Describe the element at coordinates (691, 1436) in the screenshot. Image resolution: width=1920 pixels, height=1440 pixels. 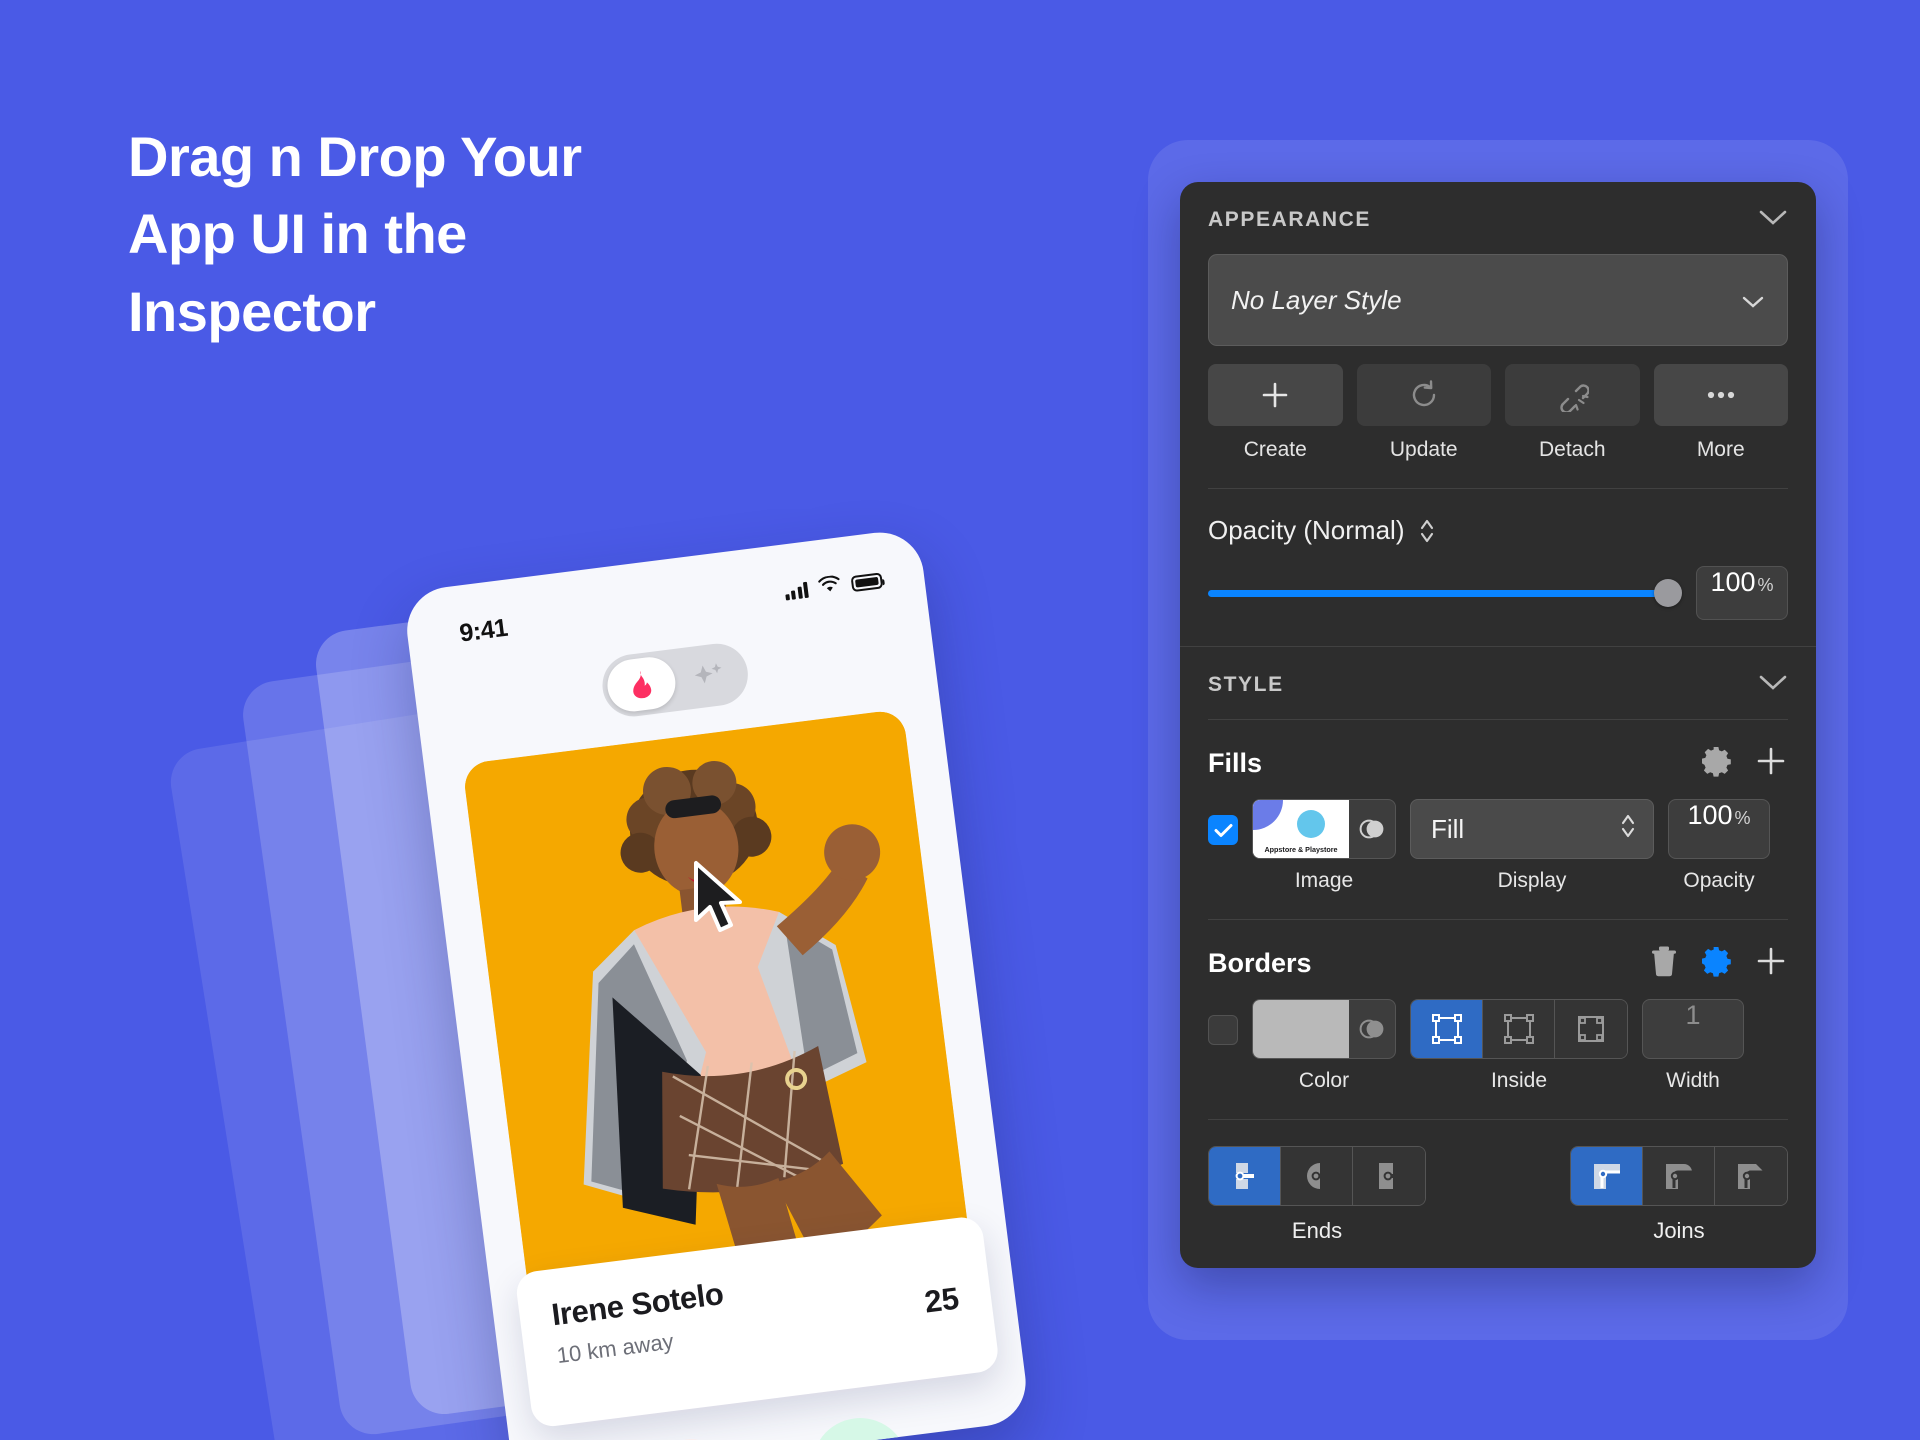
I see `reject-button` at that location.